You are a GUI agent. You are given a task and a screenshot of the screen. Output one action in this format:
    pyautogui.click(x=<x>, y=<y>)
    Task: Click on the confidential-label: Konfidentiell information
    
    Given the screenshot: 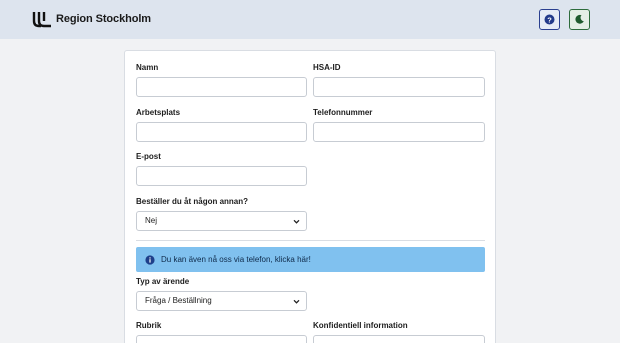 What is the action you would take?
    pyautogui.click(x=360, y=325)
    